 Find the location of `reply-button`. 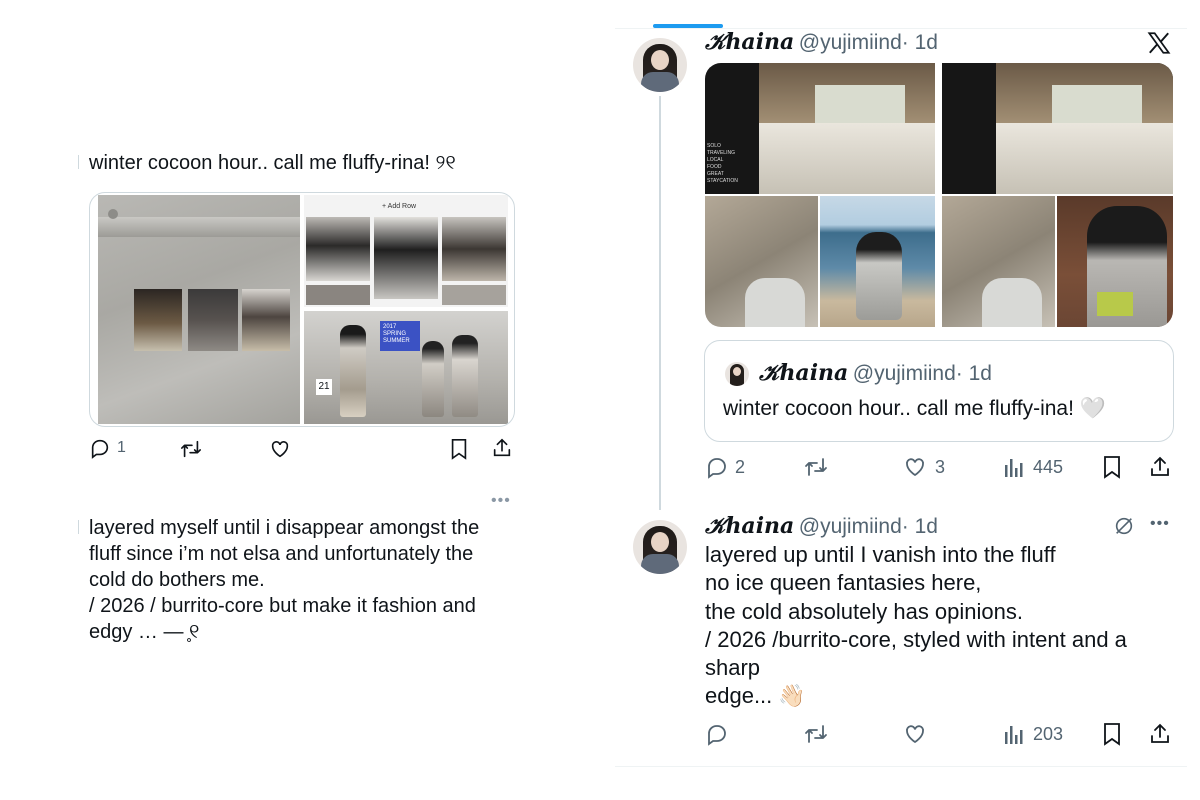

reply-button is located at coordinates (717, 734).